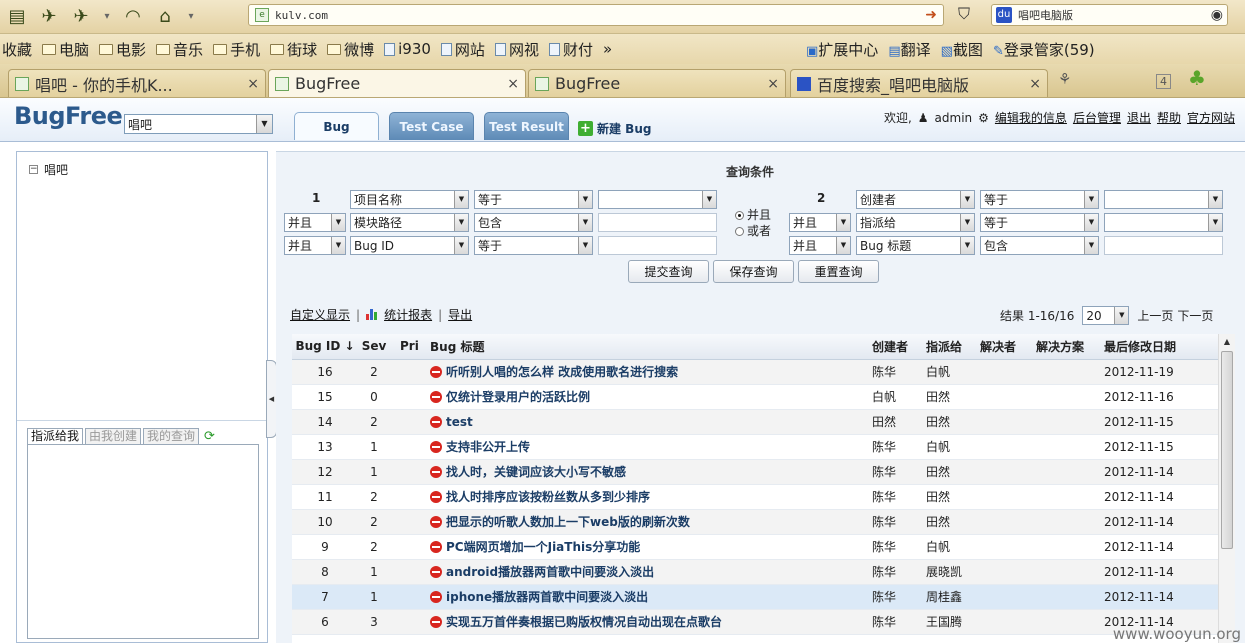 The image size is (1245, 643). I want to click on reload-icon: ◠, so click(133, 16).